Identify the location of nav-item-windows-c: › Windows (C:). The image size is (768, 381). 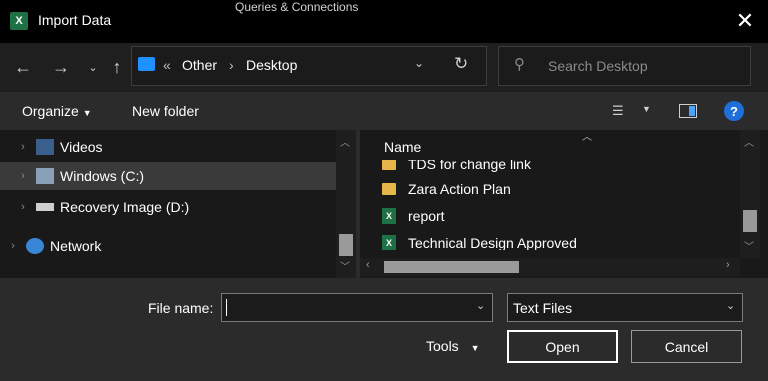
(176, 176).